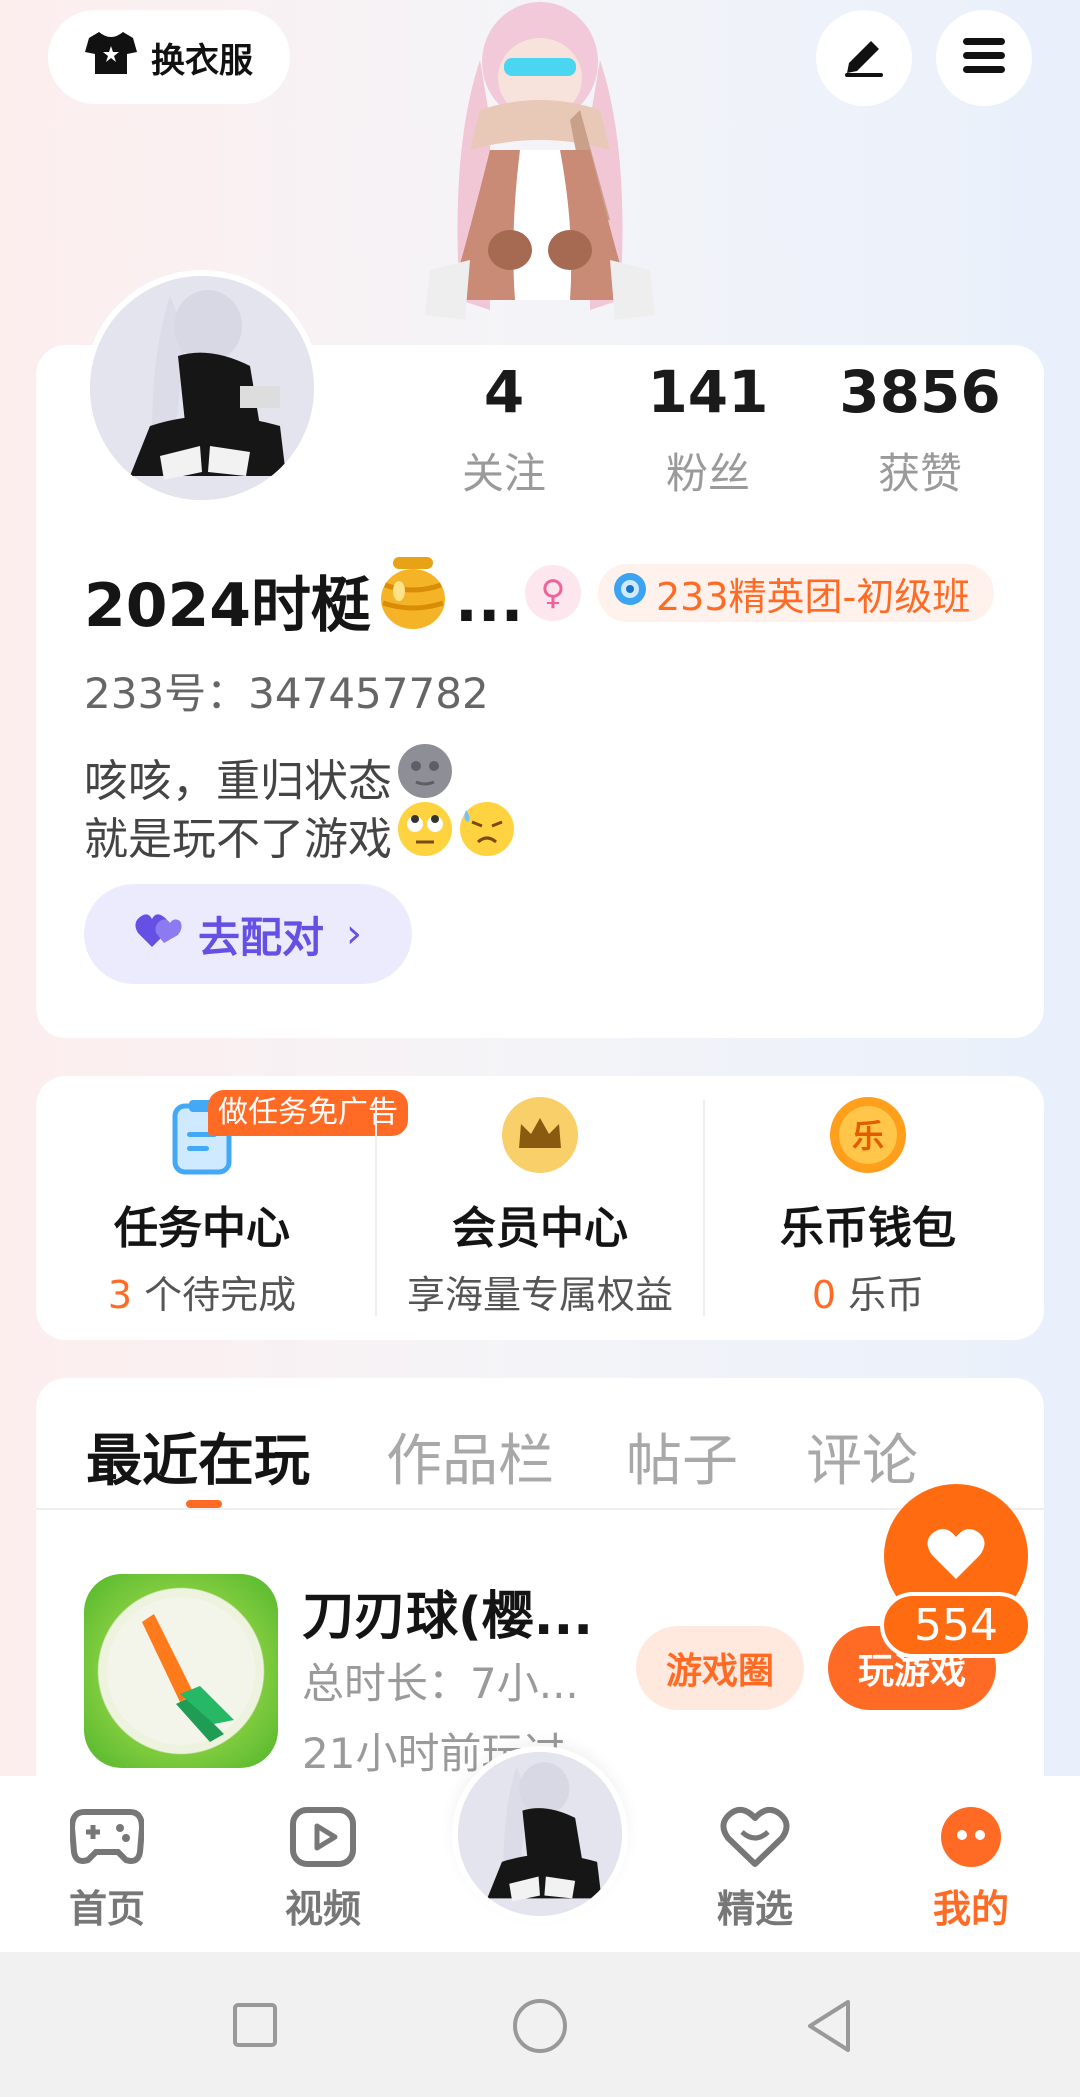 This screenshot has width=1080, height=2097. I want to click on nav-home: 首页, so click(107, 1869).